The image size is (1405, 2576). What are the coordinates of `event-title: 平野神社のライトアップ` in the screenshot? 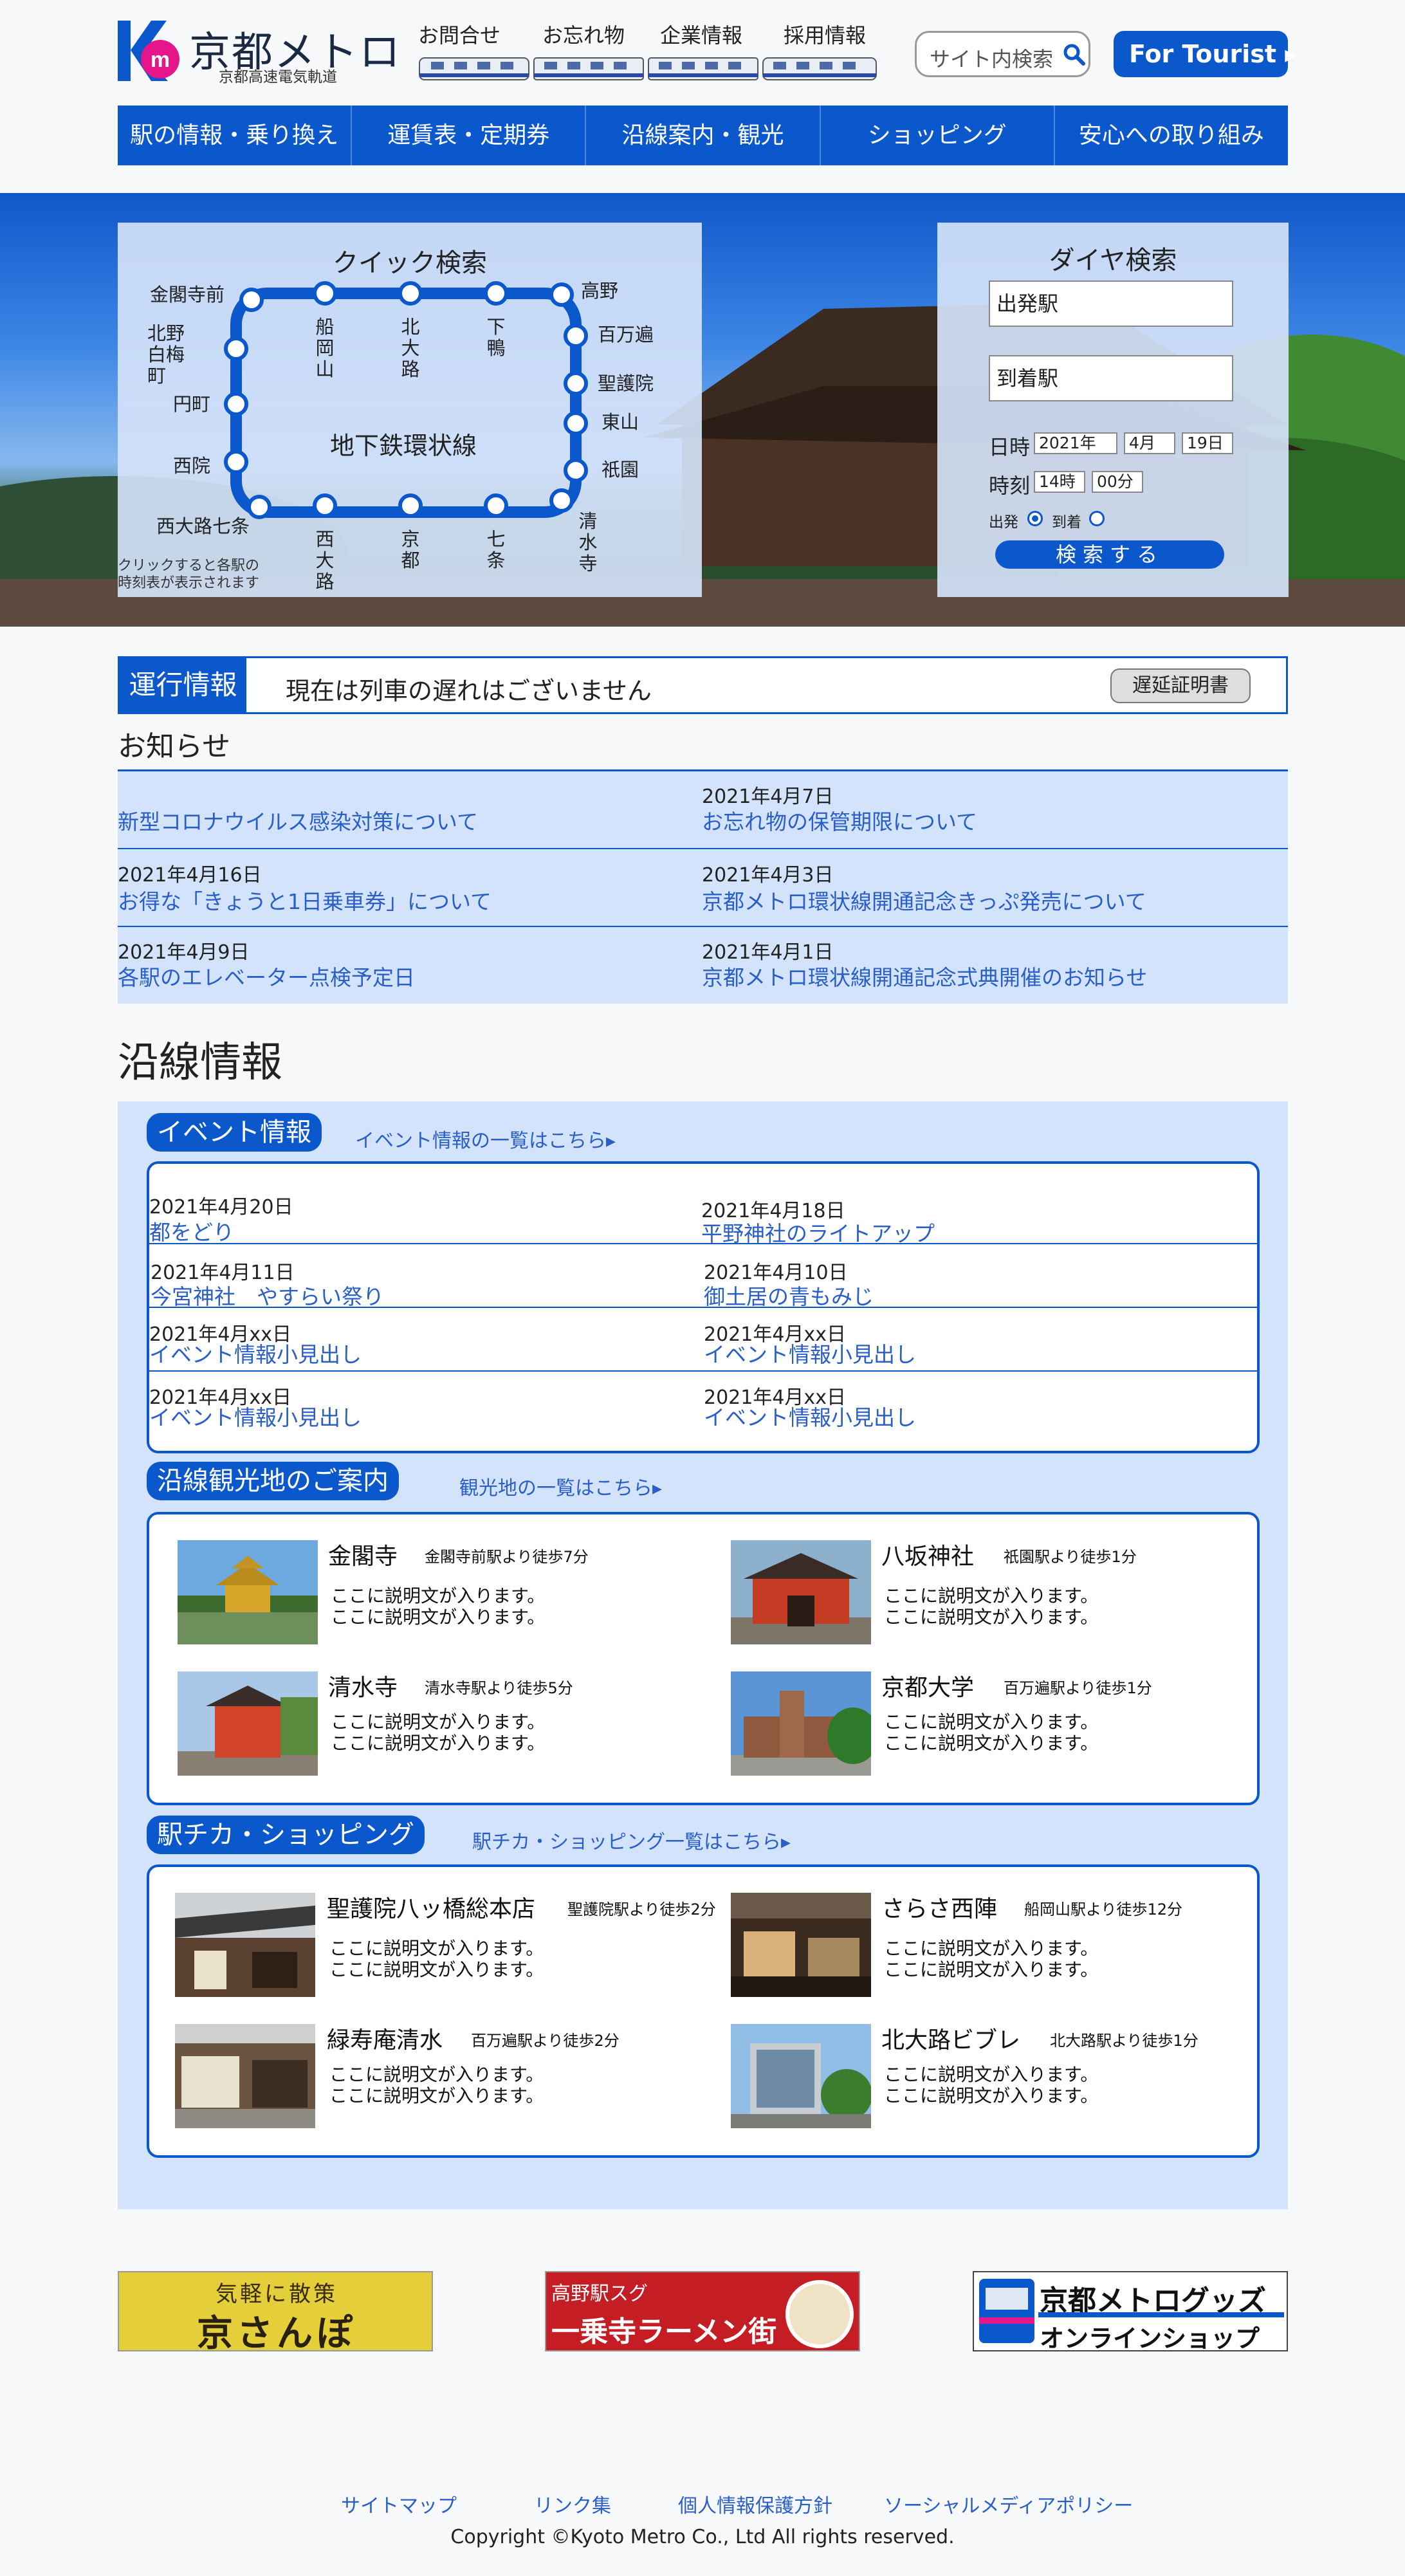 It's located at (818, 1232).